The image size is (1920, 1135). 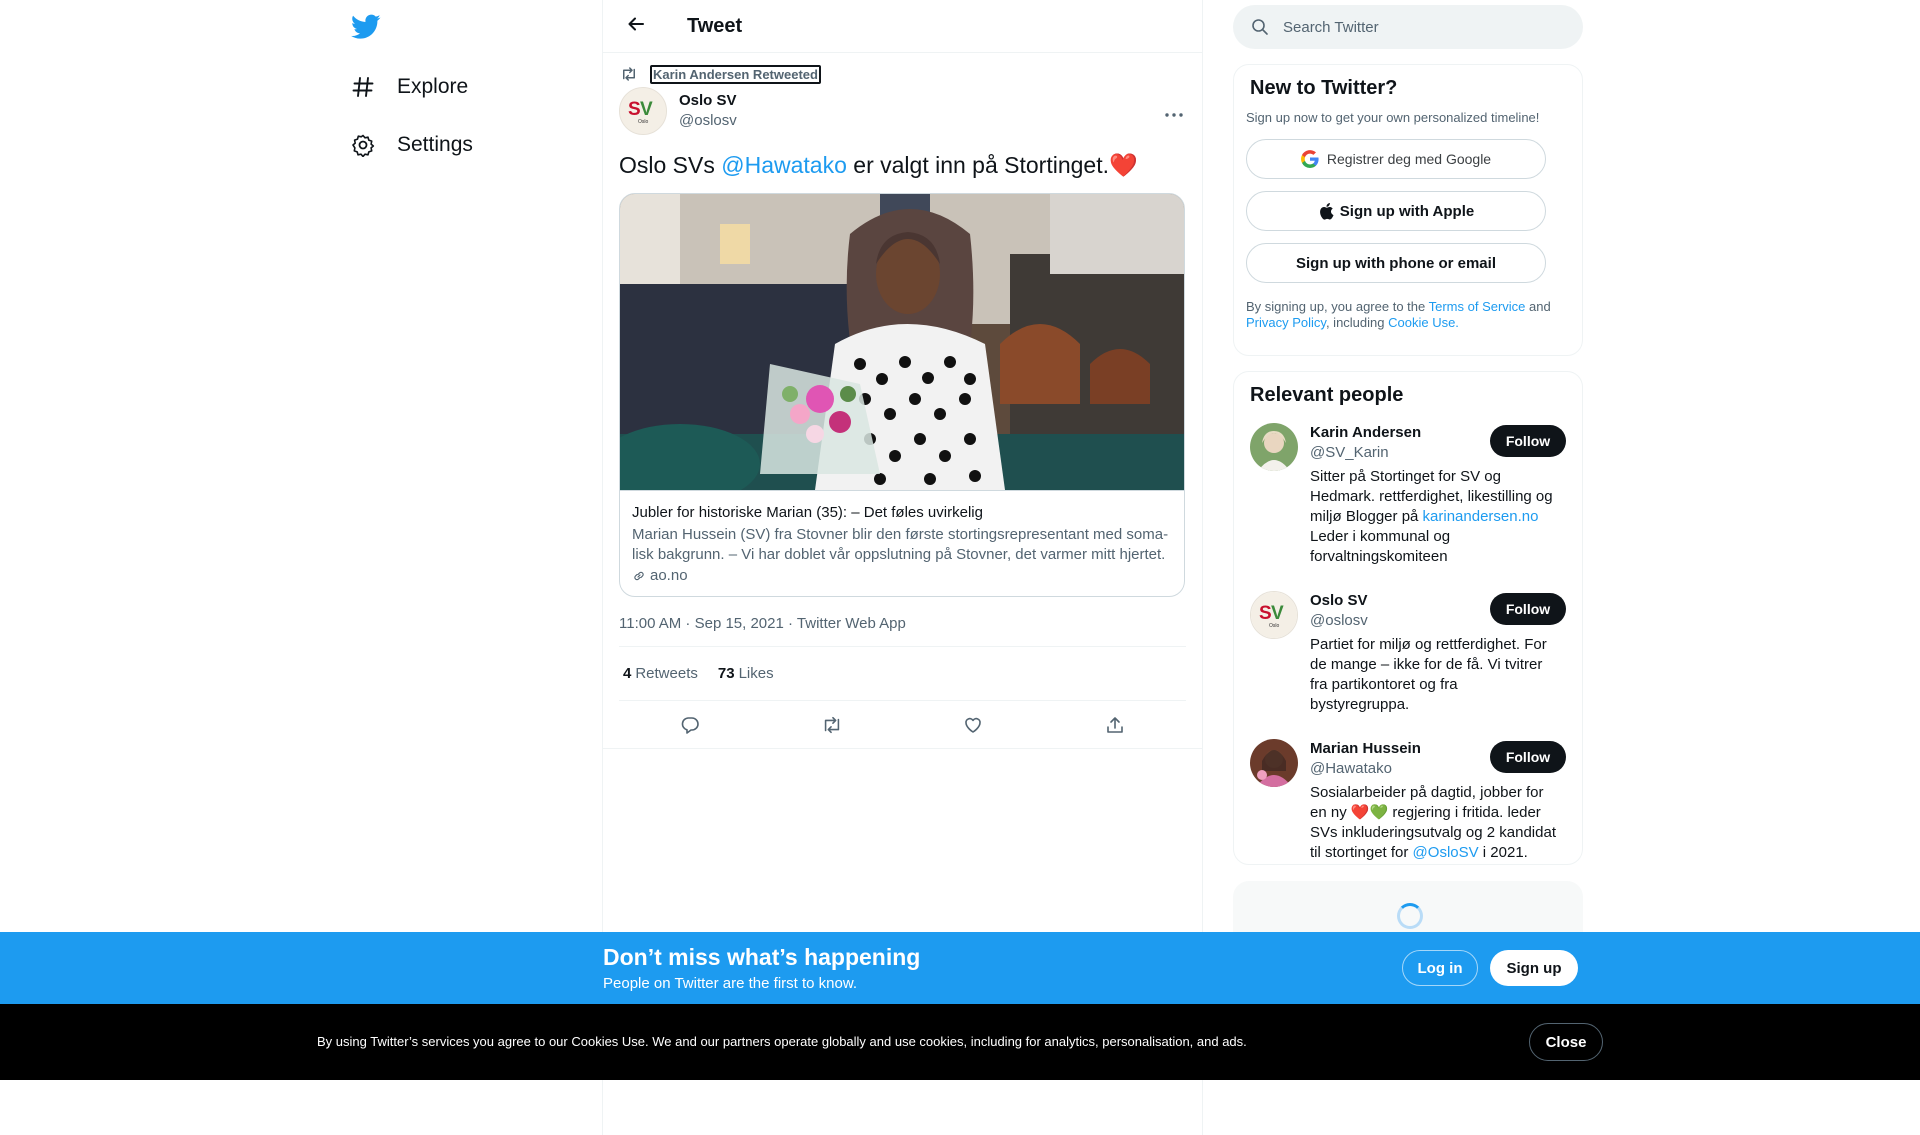 I want to click on page-title: Tweet, so click(x=715, y=25).